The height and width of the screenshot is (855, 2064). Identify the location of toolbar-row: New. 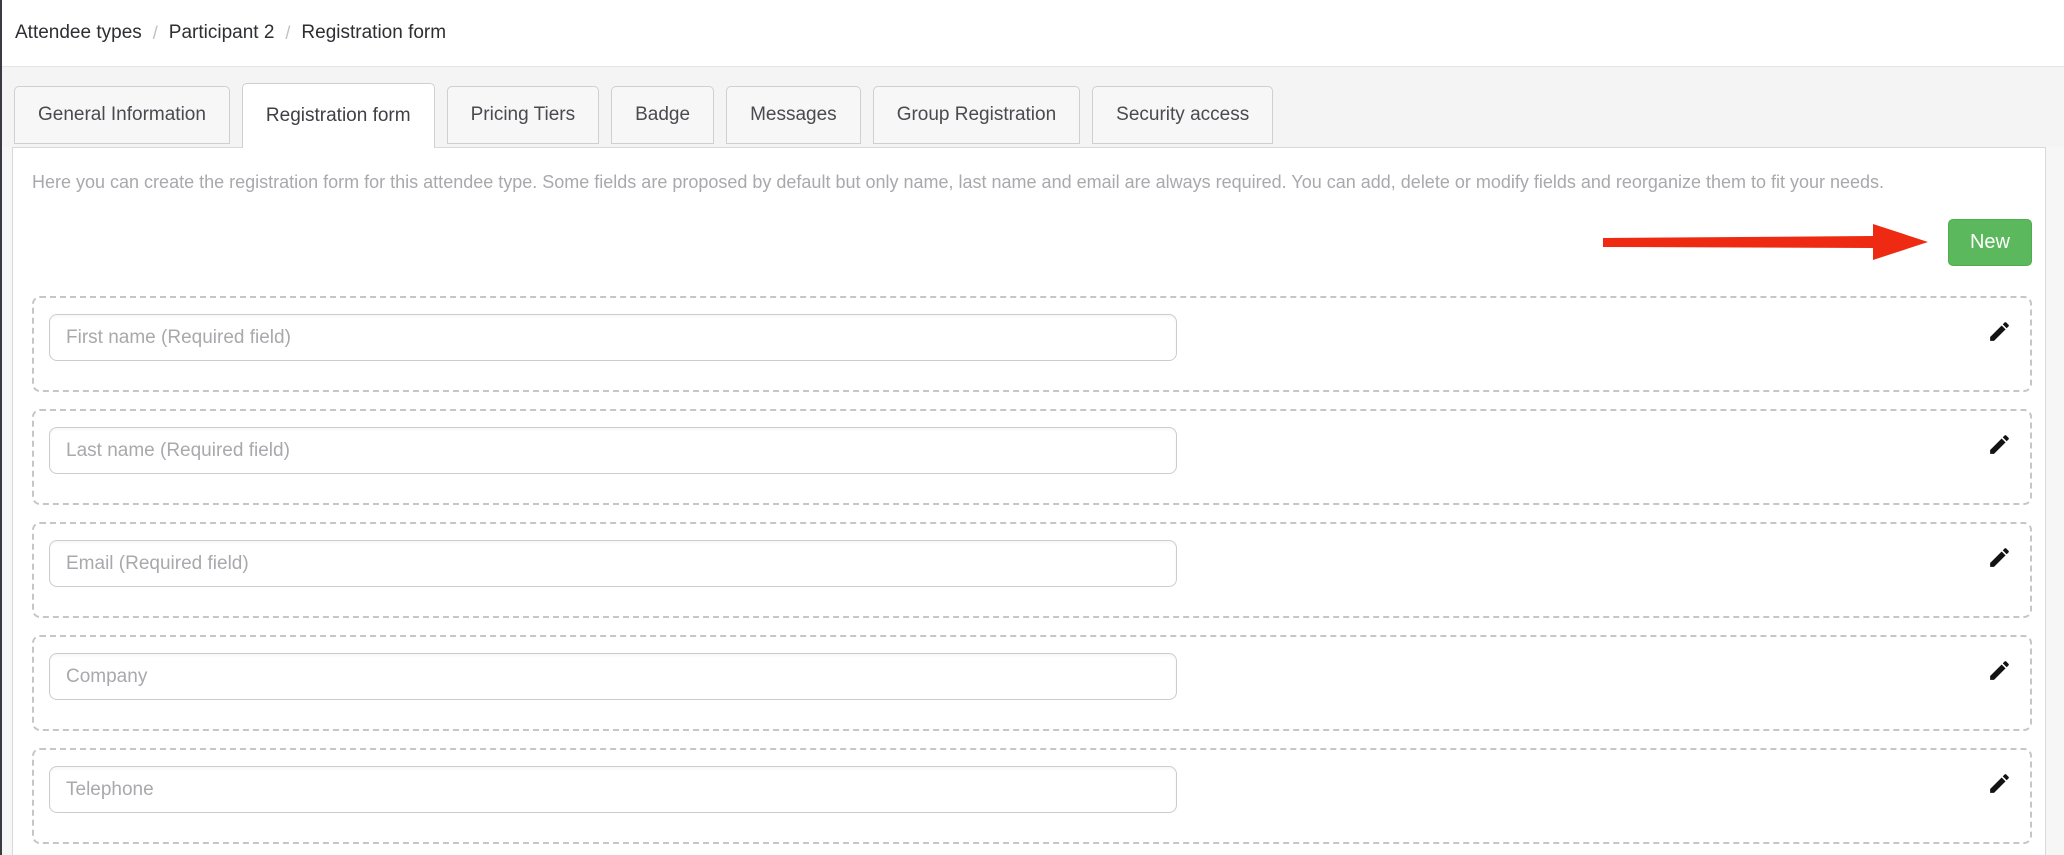
(1032, 242).